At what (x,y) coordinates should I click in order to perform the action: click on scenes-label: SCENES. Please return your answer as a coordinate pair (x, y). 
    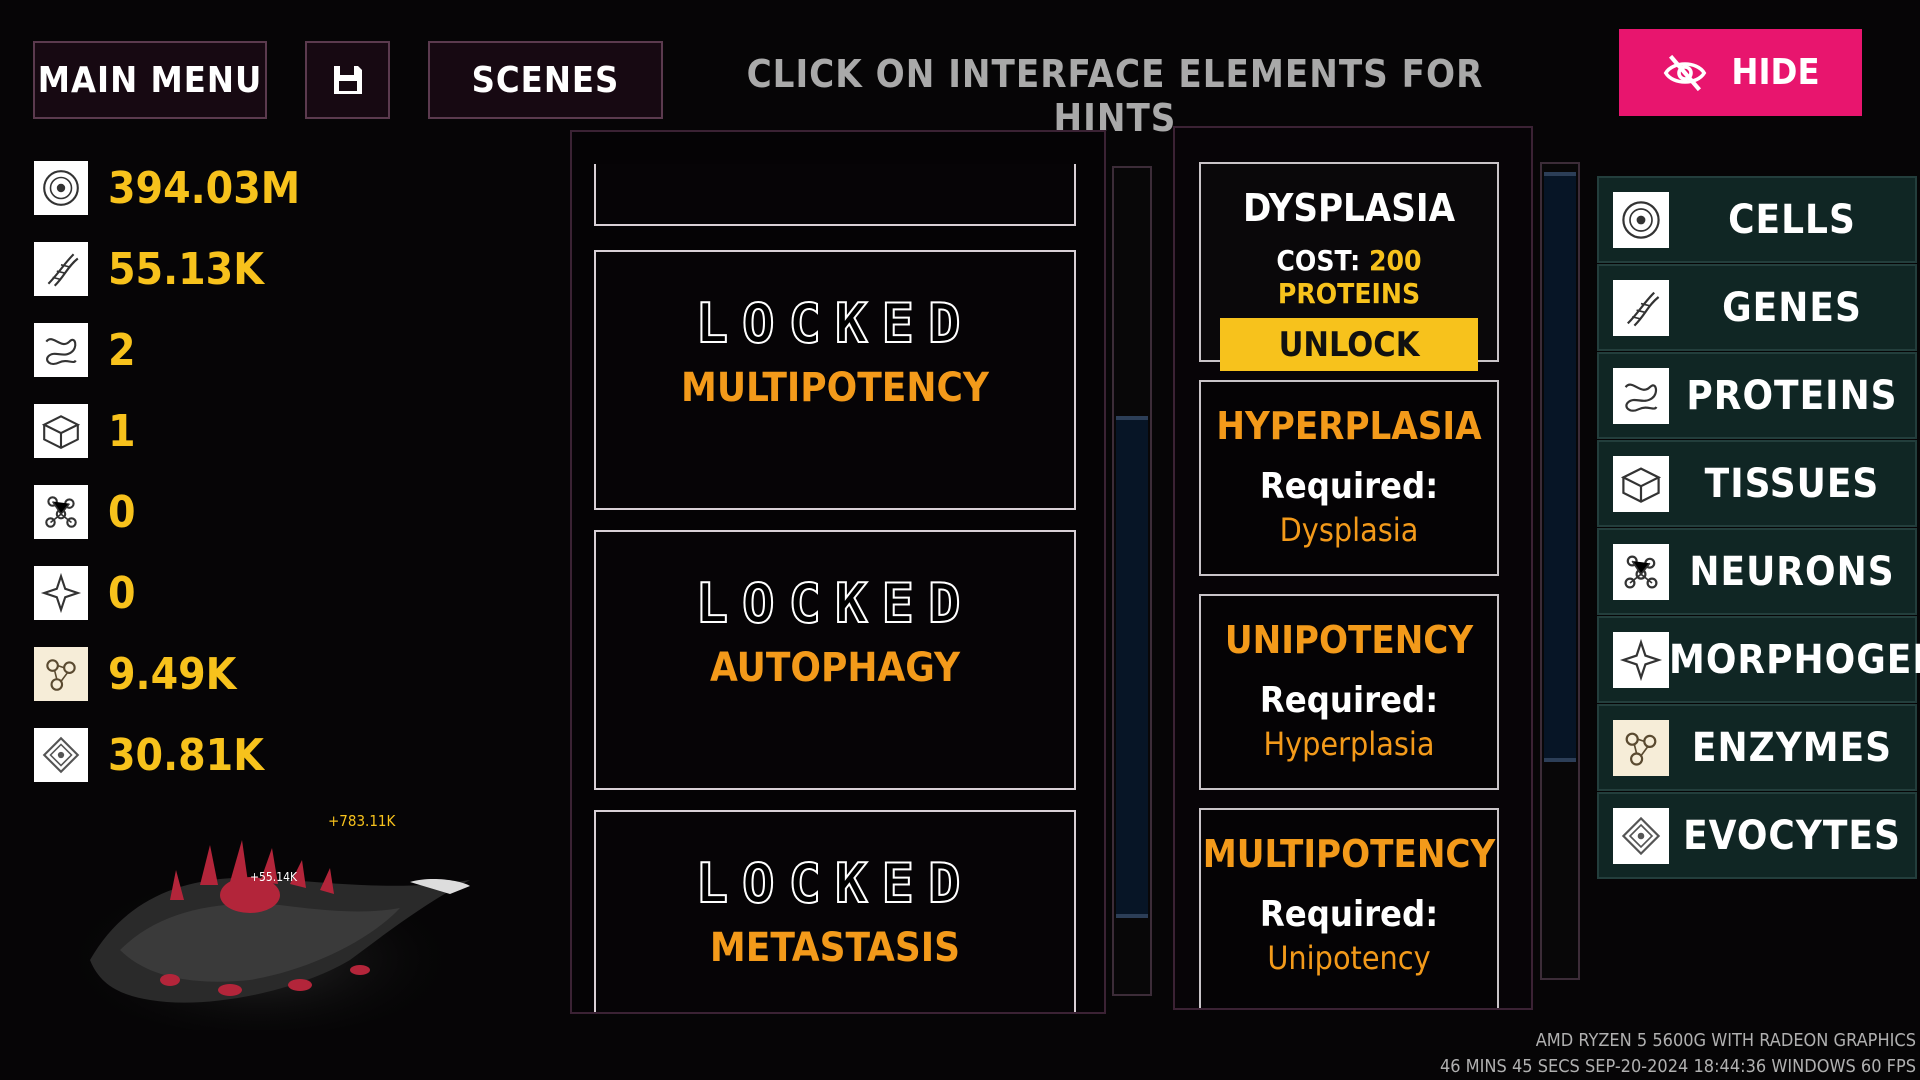
    Looking at the image, I should click on (545, 80).